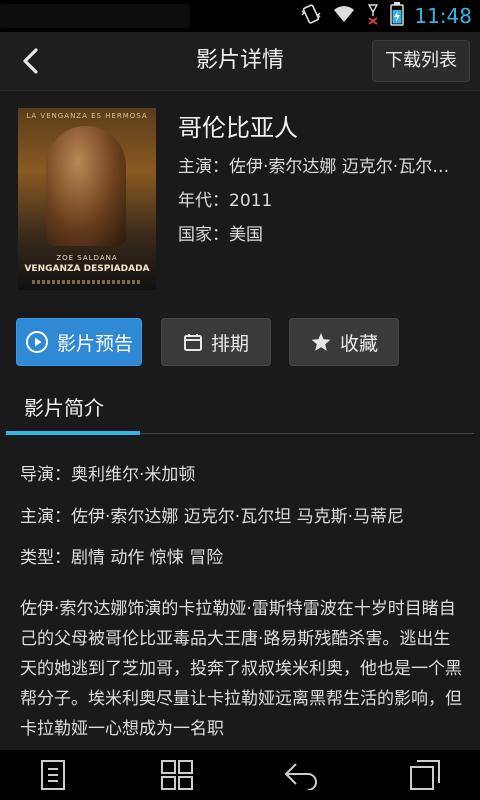  What do you see at coordinates (225, 201) in the screenshot?
I see `movie-year: 年代：2011` at bounding box center [225, 201].